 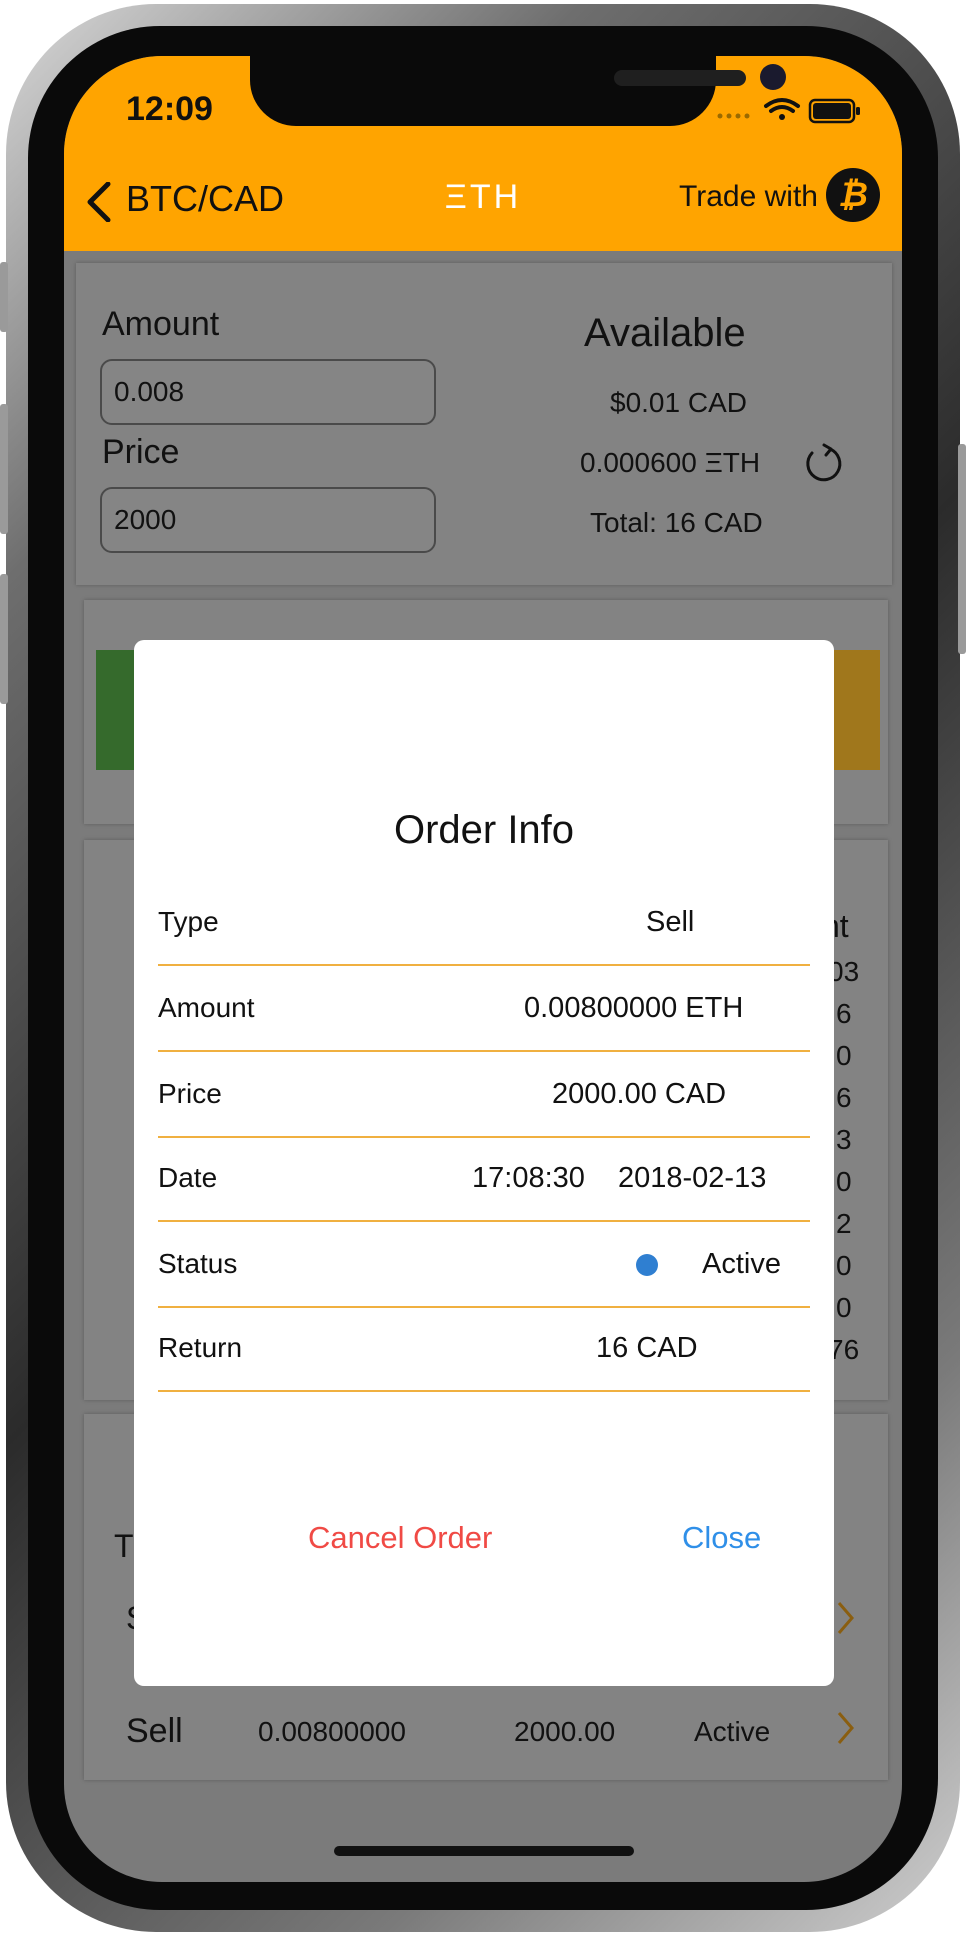 What do you see at coordinates (565, 1731) in the screenshot?
I see `order-price: 2000.00` at bounding box center [565, 1731].